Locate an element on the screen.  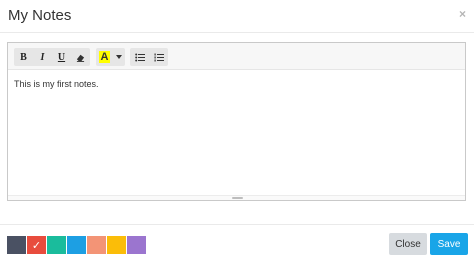
close-button: Close is located at coordinates (408, 244).